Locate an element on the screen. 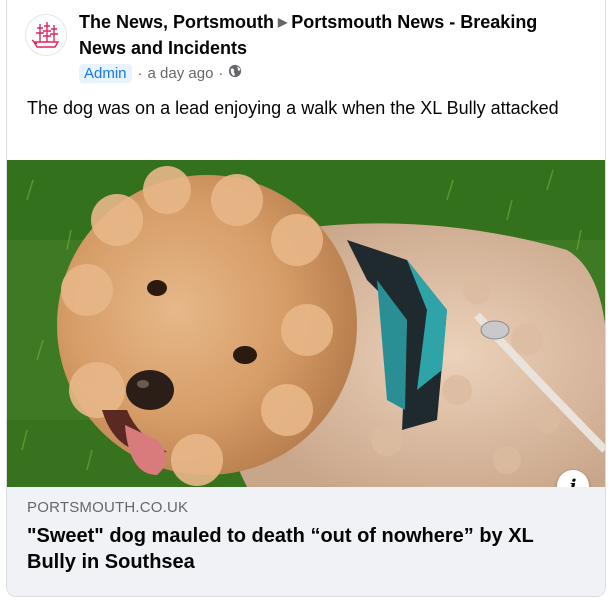 The image size is (614, 600). globe-icon is located at coordinates (235, 73).